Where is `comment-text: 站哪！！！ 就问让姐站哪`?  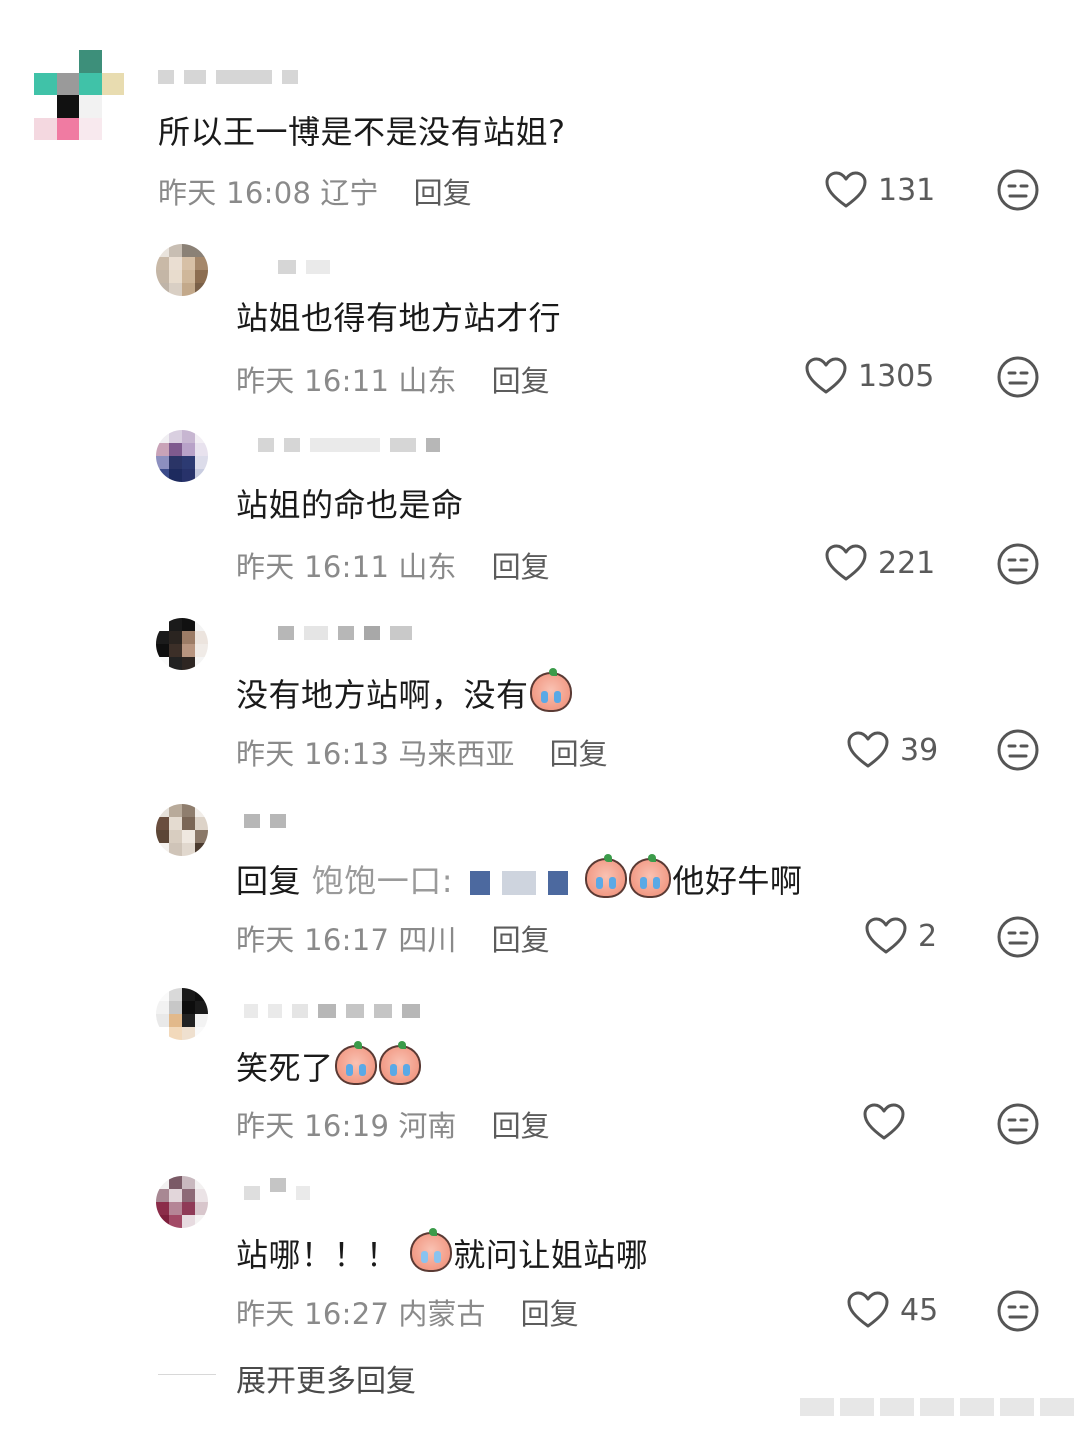 comment-text: 站哪！！！ 就问让姐站哪 is located at coordinates (442, 1251).